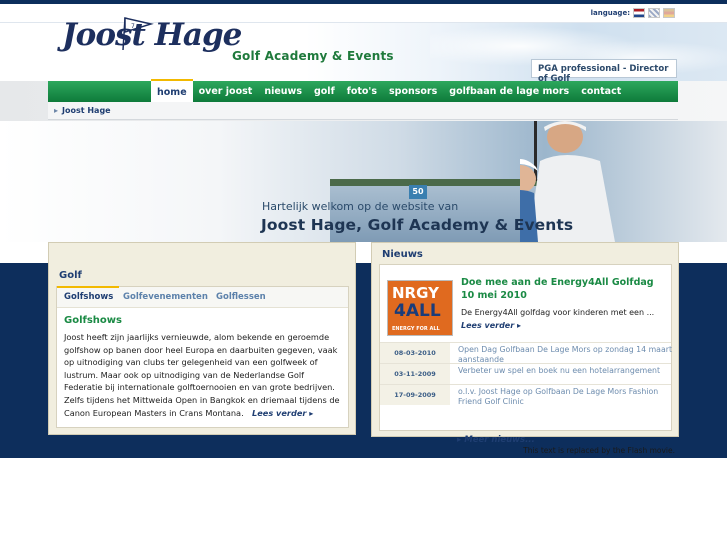  I want to click on nav-item-home: home, so click(172, 91).